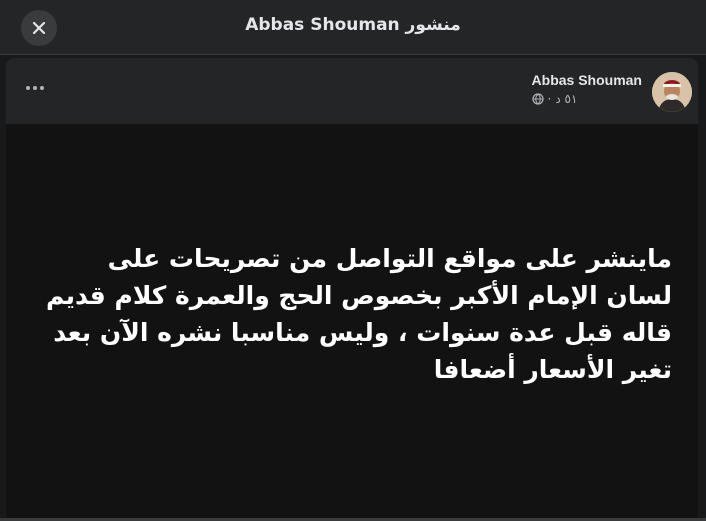  What do you see at coordinates (566, 99) in the screenshot?
I see `post-time: ٥١ د` at bounding box center [566, 99].